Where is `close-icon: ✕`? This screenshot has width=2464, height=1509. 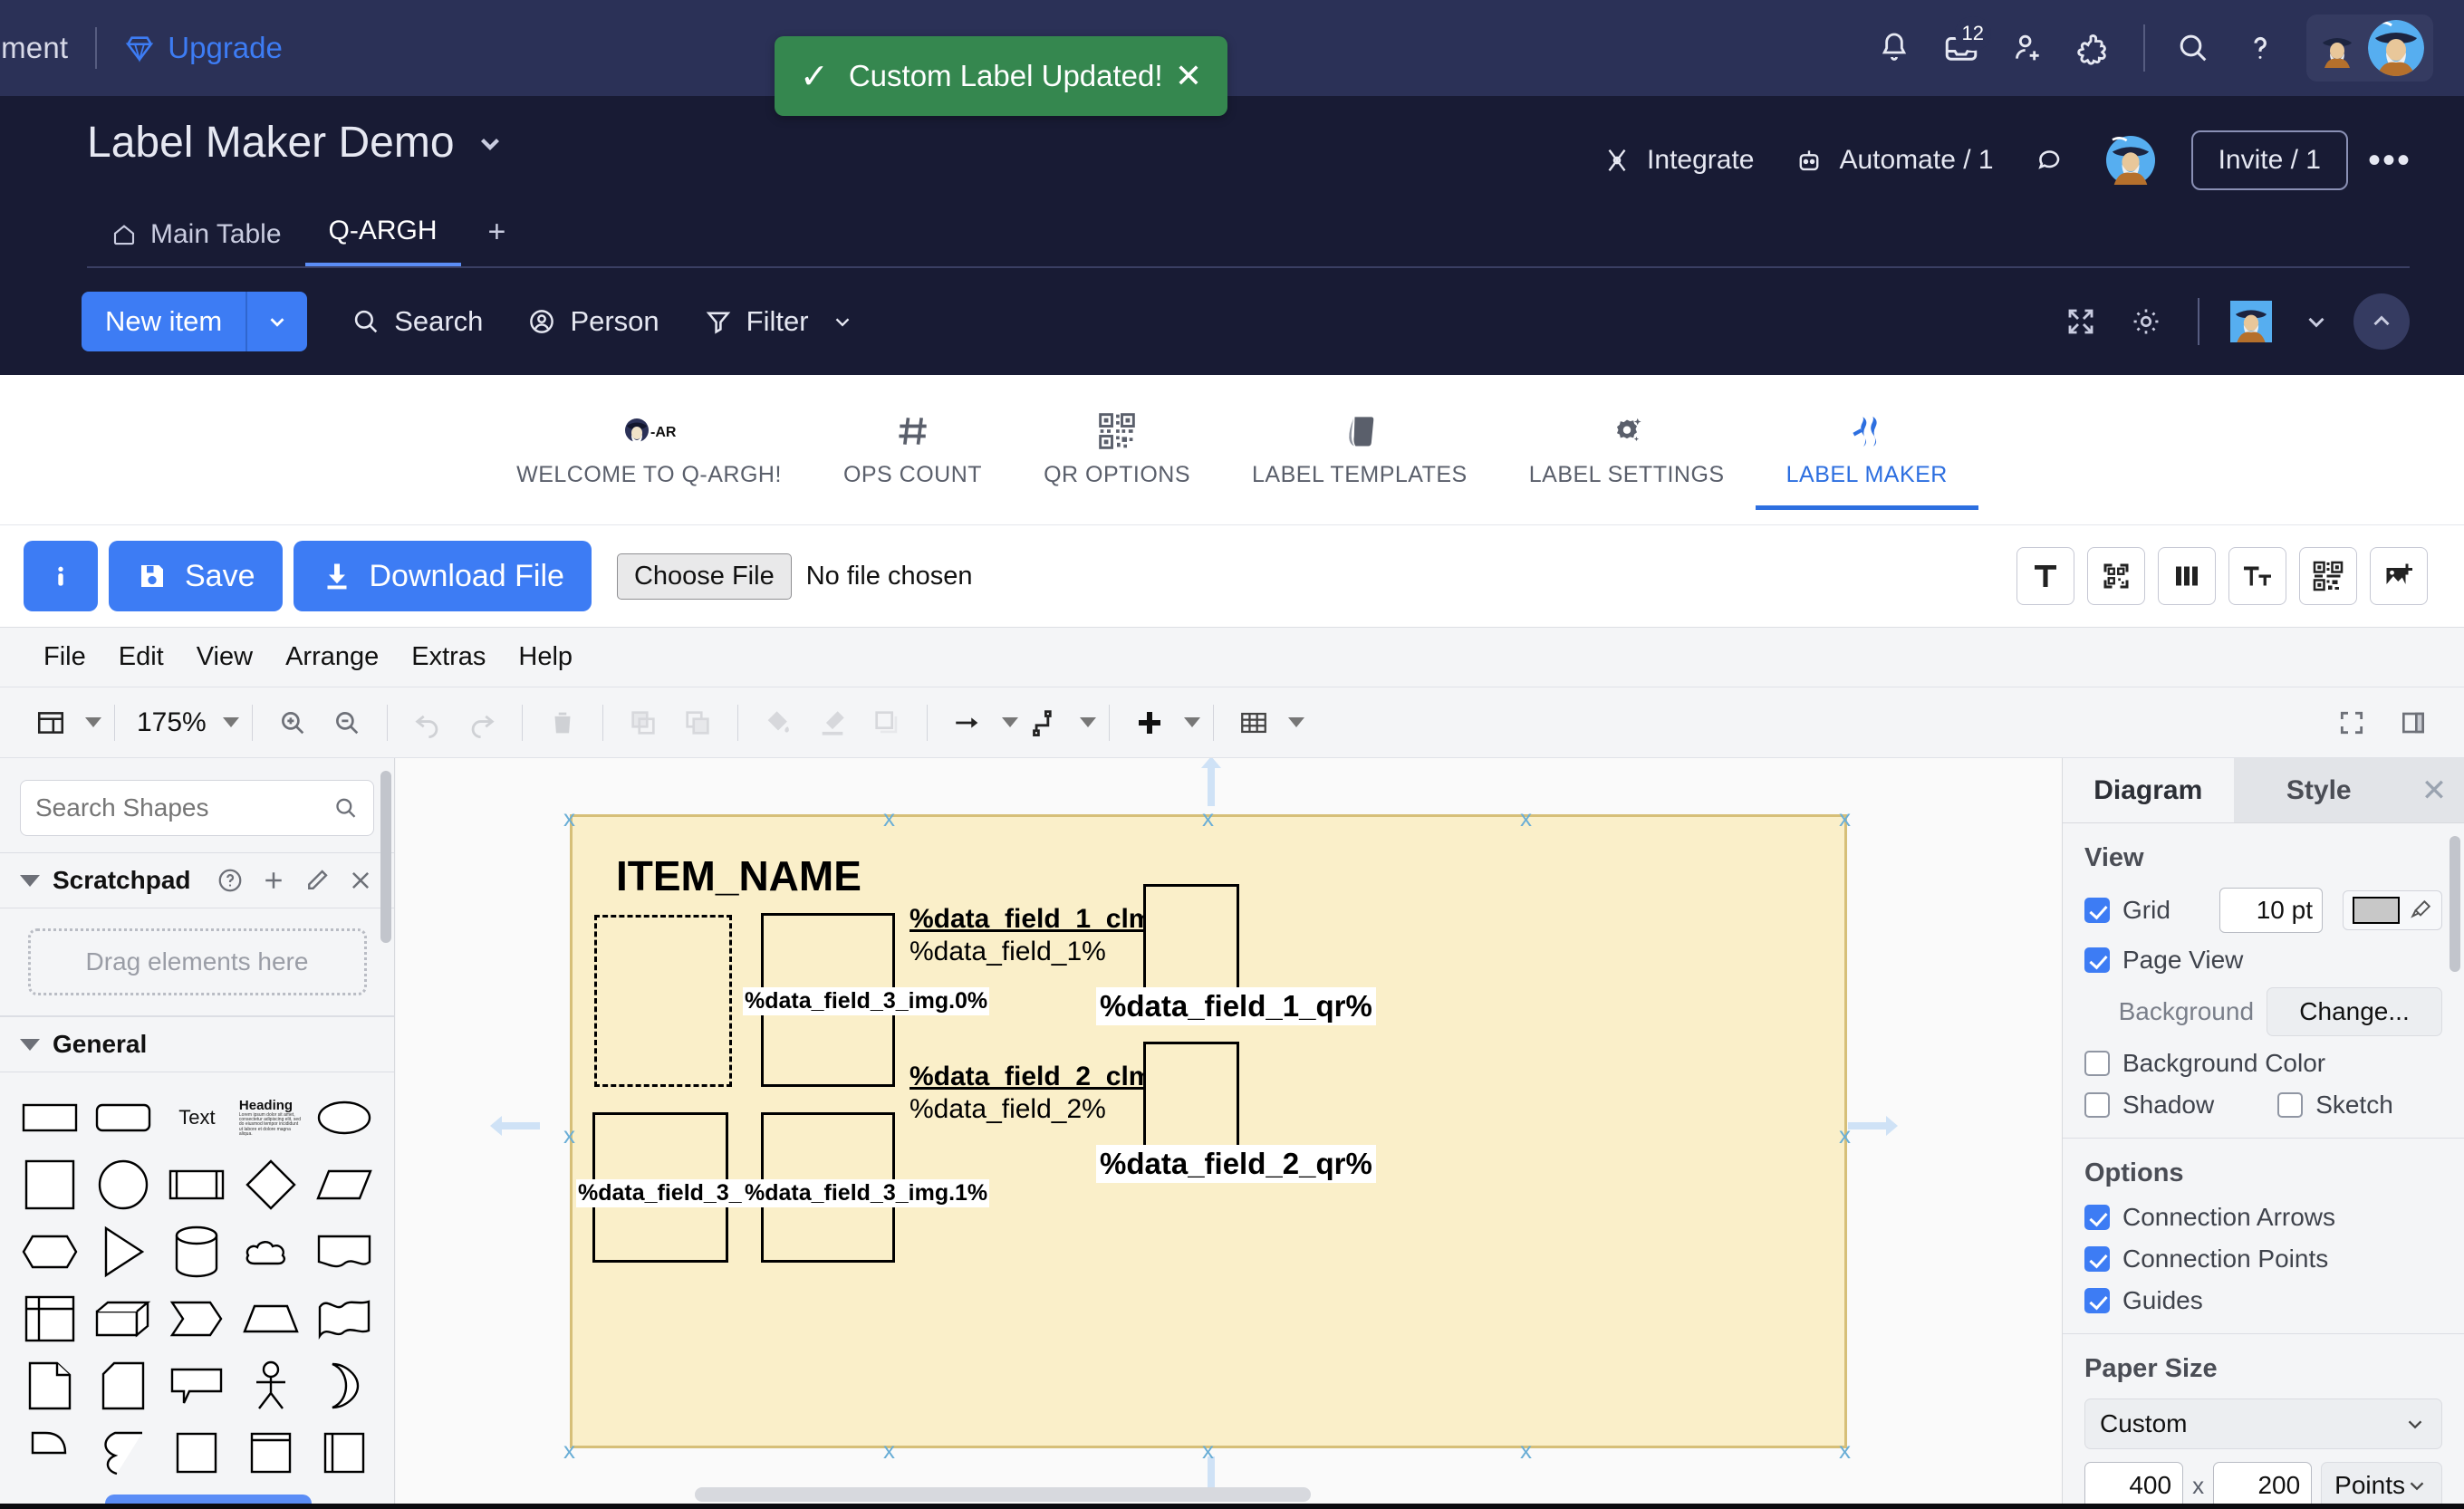
close-icon: ✕ is located at coordinates (1188, 76).